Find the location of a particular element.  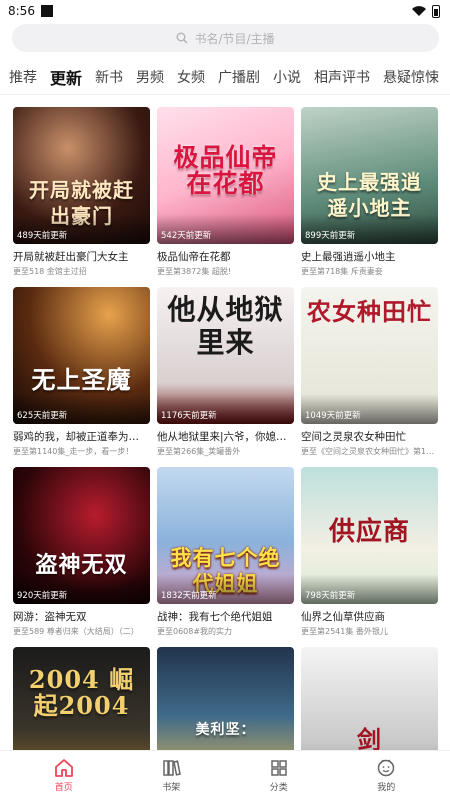

tab-crosstalk: 相声评书 is located at coordinates (342, 77).